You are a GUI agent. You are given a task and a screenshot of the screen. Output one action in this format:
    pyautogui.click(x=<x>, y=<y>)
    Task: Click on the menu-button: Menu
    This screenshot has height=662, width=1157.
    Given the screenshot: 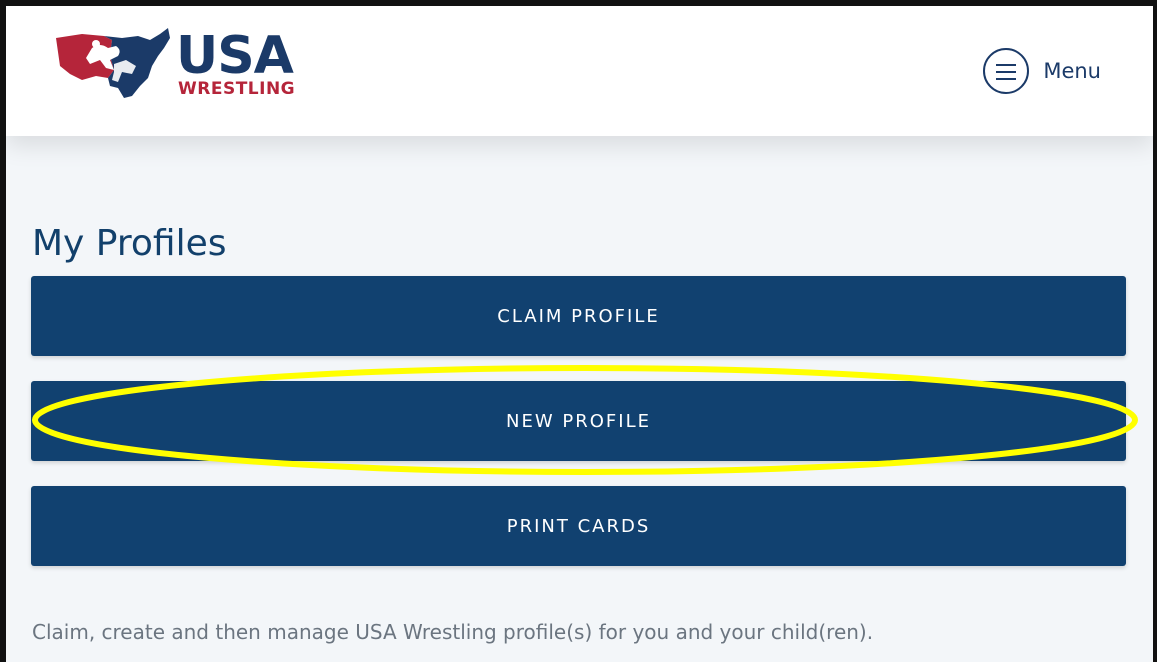 What is the action you would take?
    pyautogui.click(x=1042, y=71)
    